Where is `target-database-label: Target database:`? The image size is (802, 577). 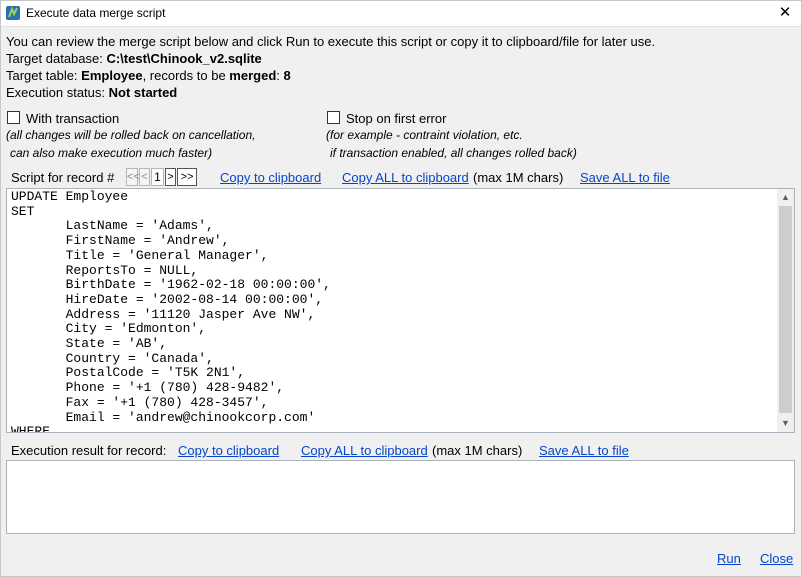 target-database-label: Target database: is located at coordinates (56, 58).